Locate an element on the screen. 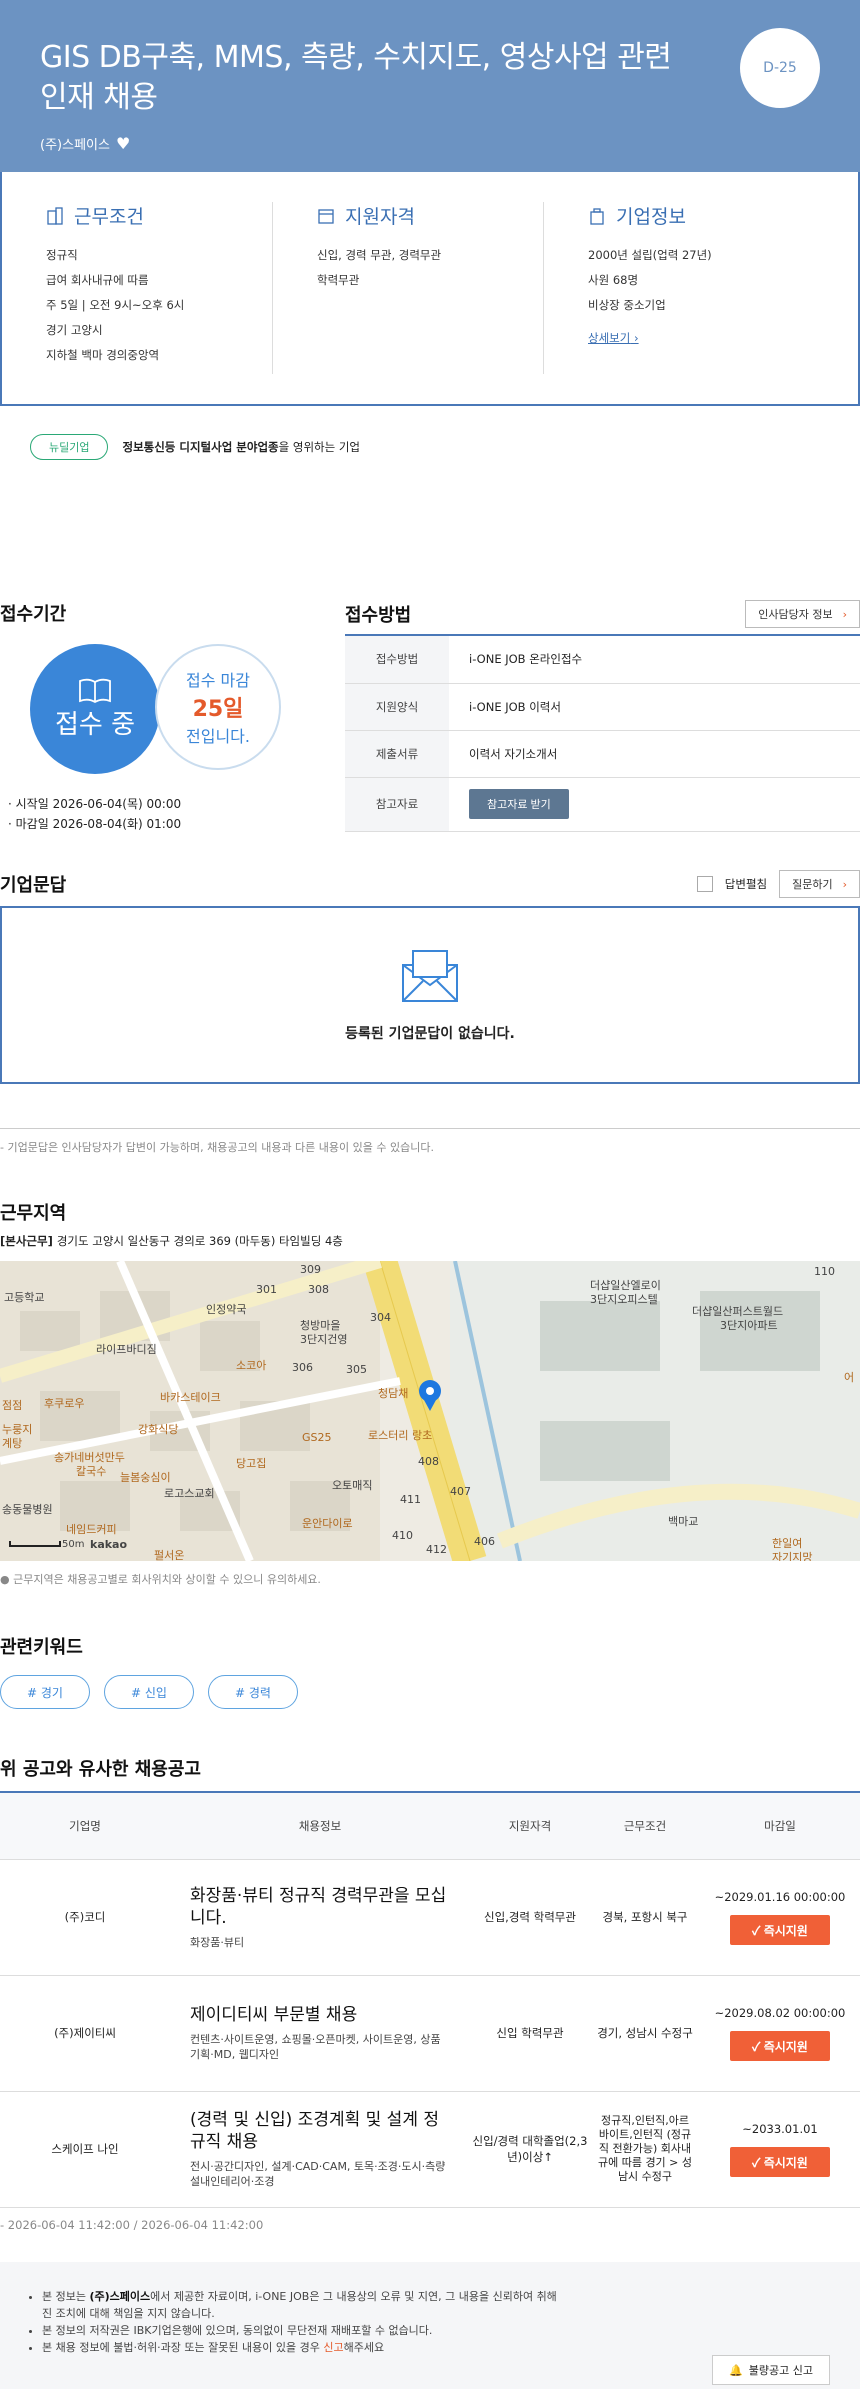 The width and height of the screenshot is (860, 2389). table-row: 접수방법 i-ONE JOB 온라인접수 is located at coordinates (602, 660).